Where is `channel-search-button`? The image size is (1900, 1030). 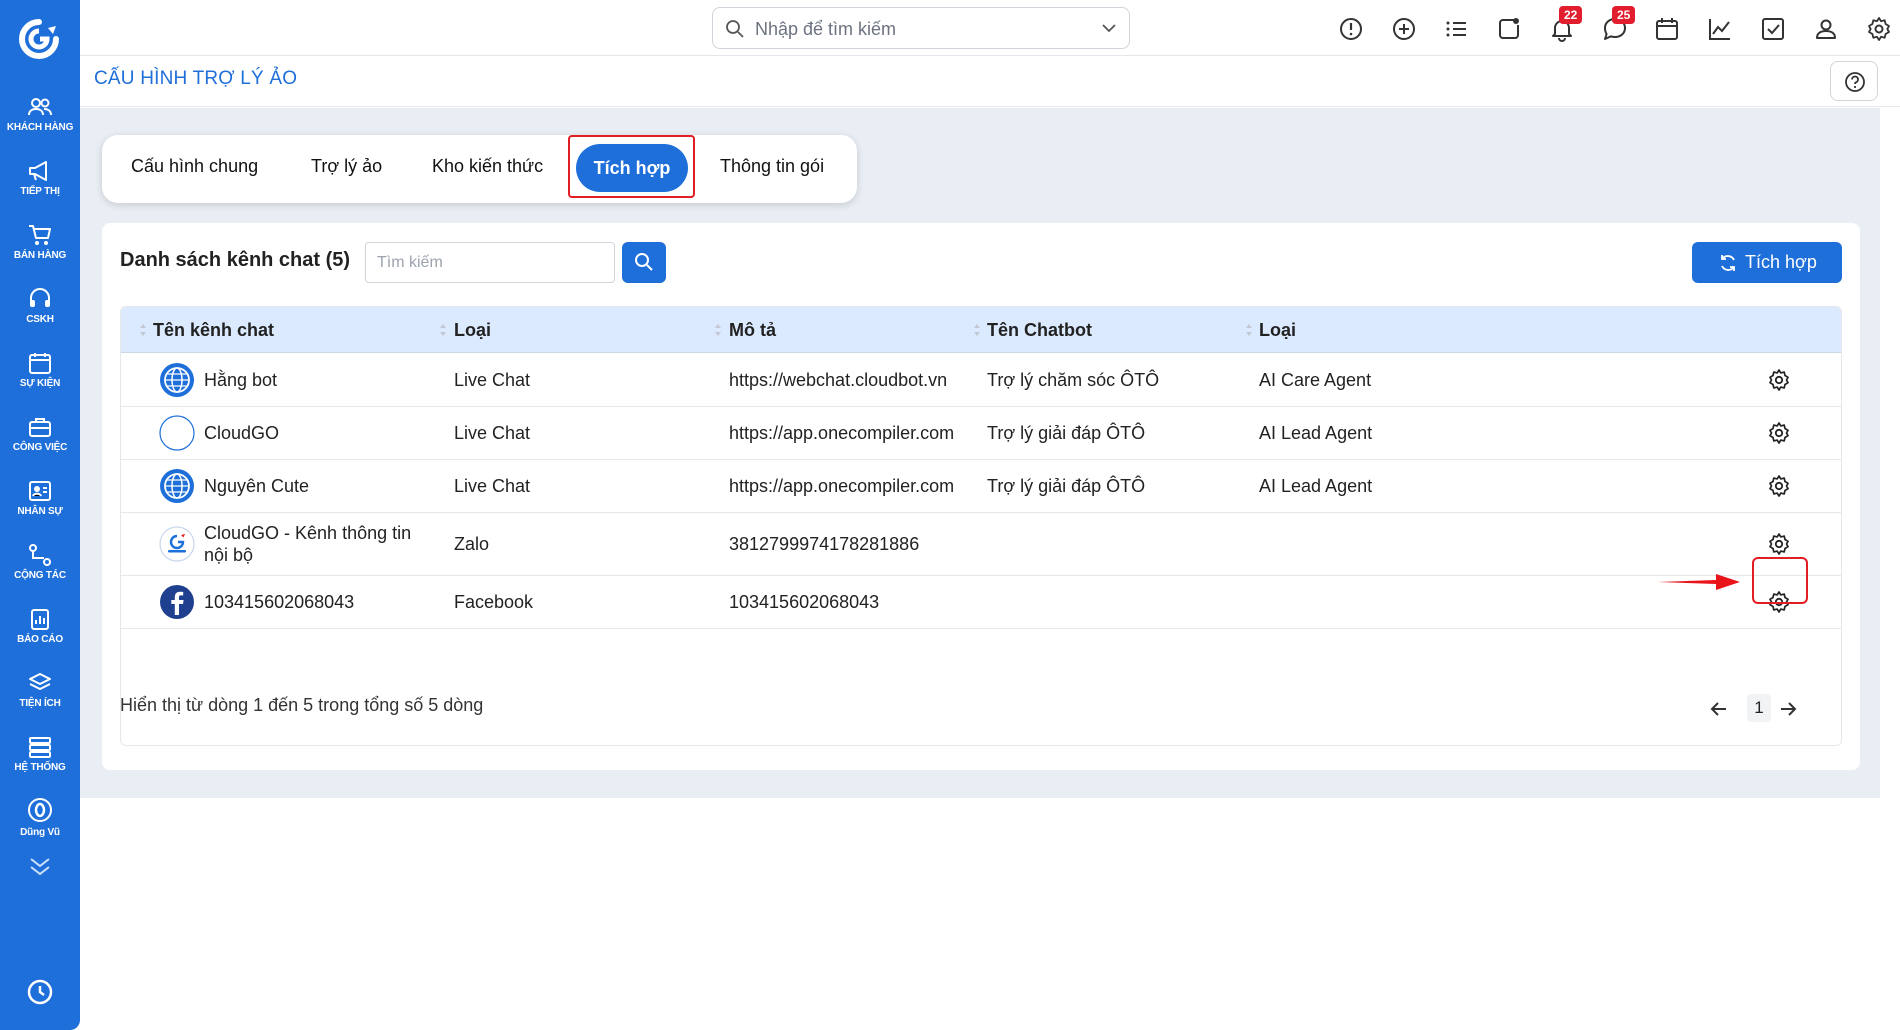
channel-search-button is located at coordinates (644, 262).